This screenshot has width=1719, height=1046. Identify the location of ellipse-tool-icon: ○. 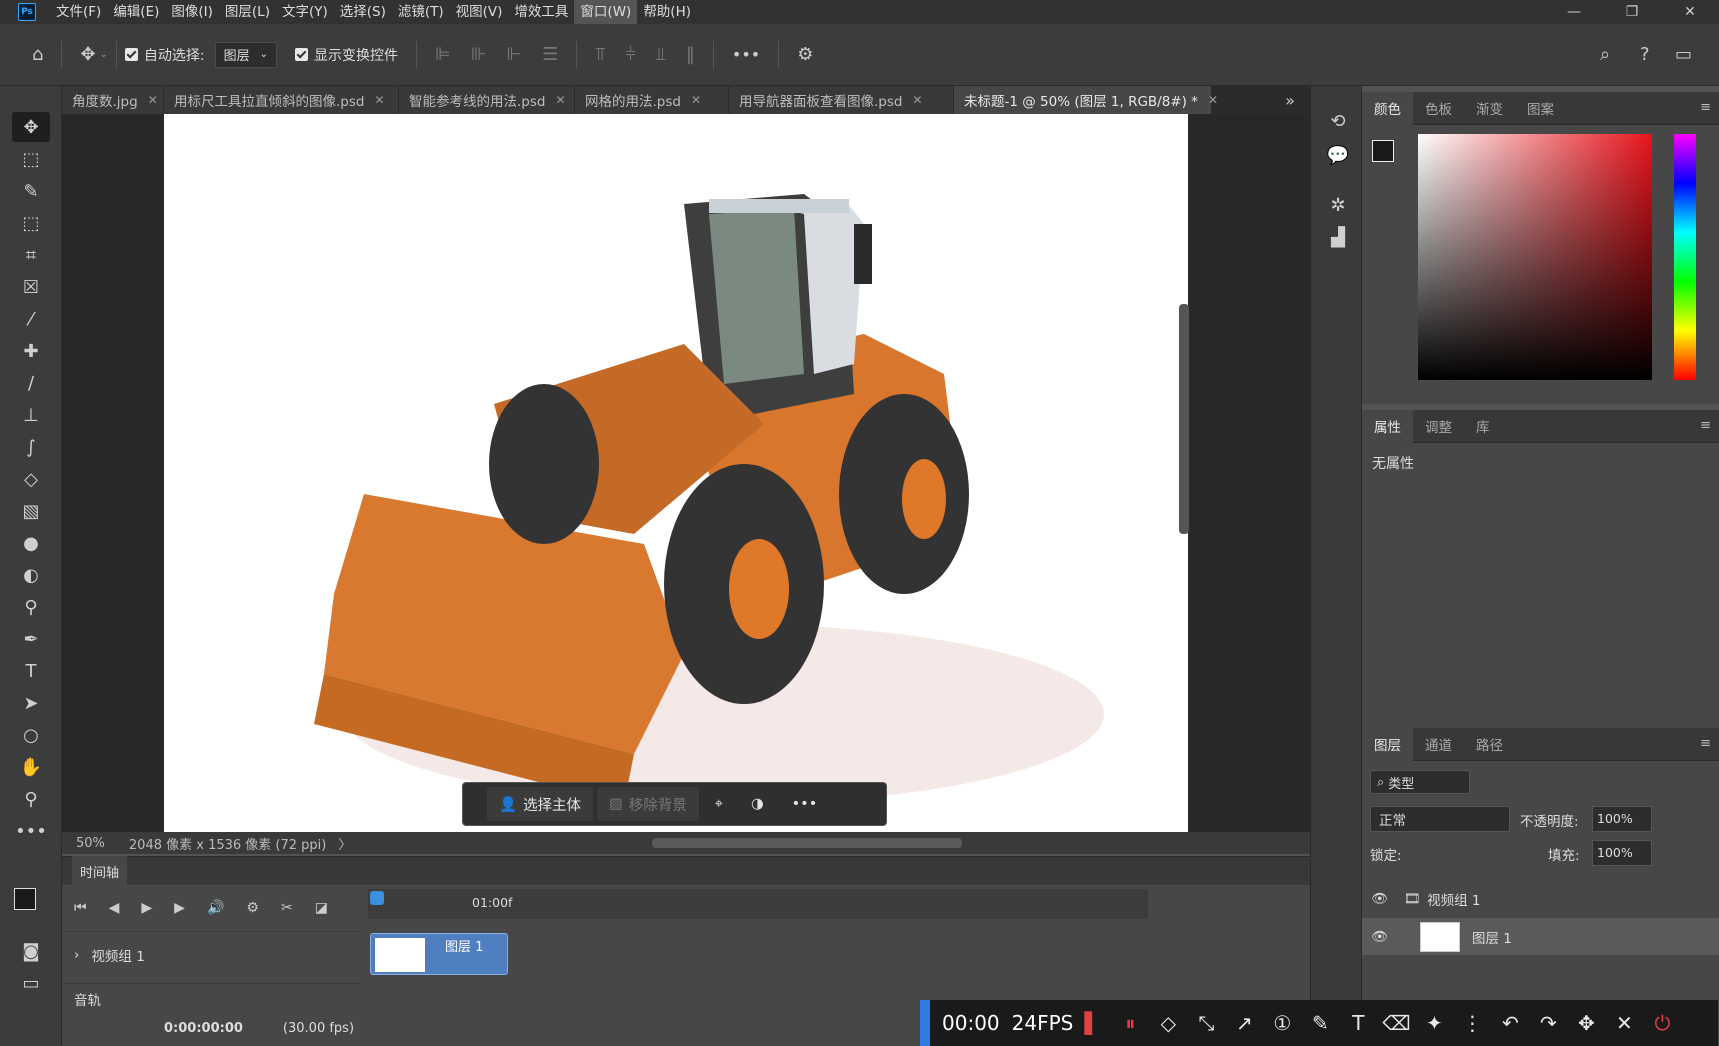
(31, 735).